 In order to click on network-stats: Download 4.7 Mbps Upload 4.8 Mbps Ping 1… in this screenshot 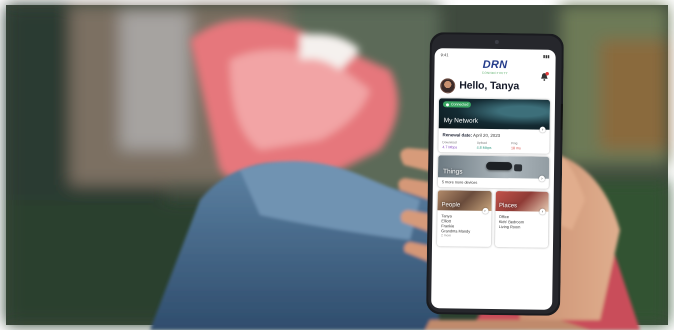, I will do `click(493, 145)`.